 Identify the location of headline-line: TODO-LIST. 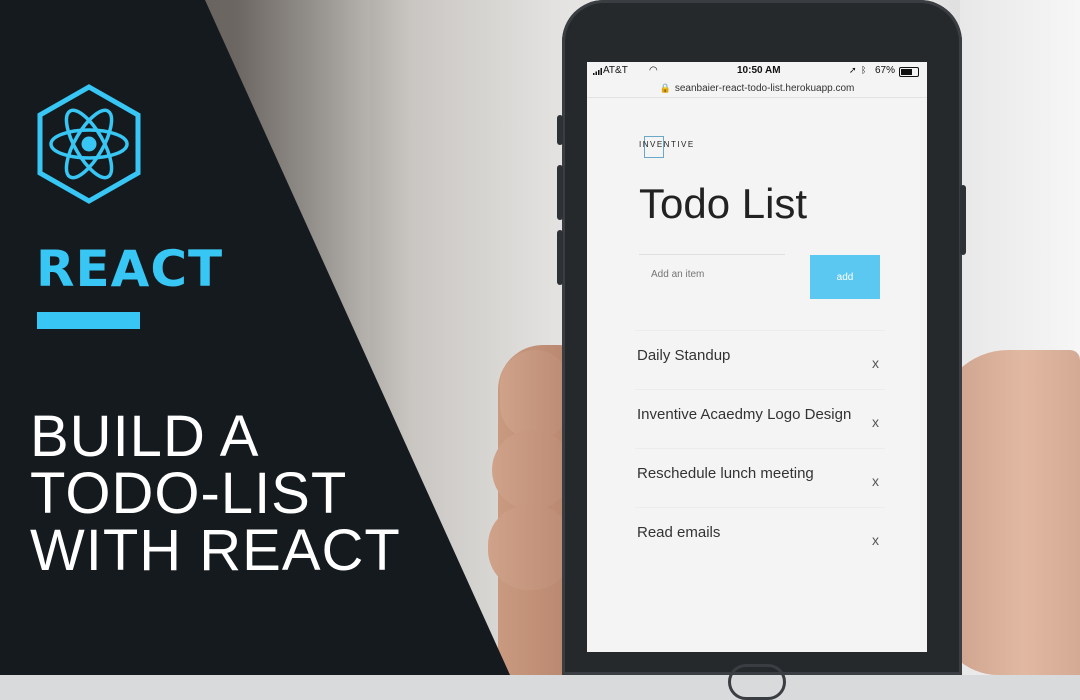
(189, 493).